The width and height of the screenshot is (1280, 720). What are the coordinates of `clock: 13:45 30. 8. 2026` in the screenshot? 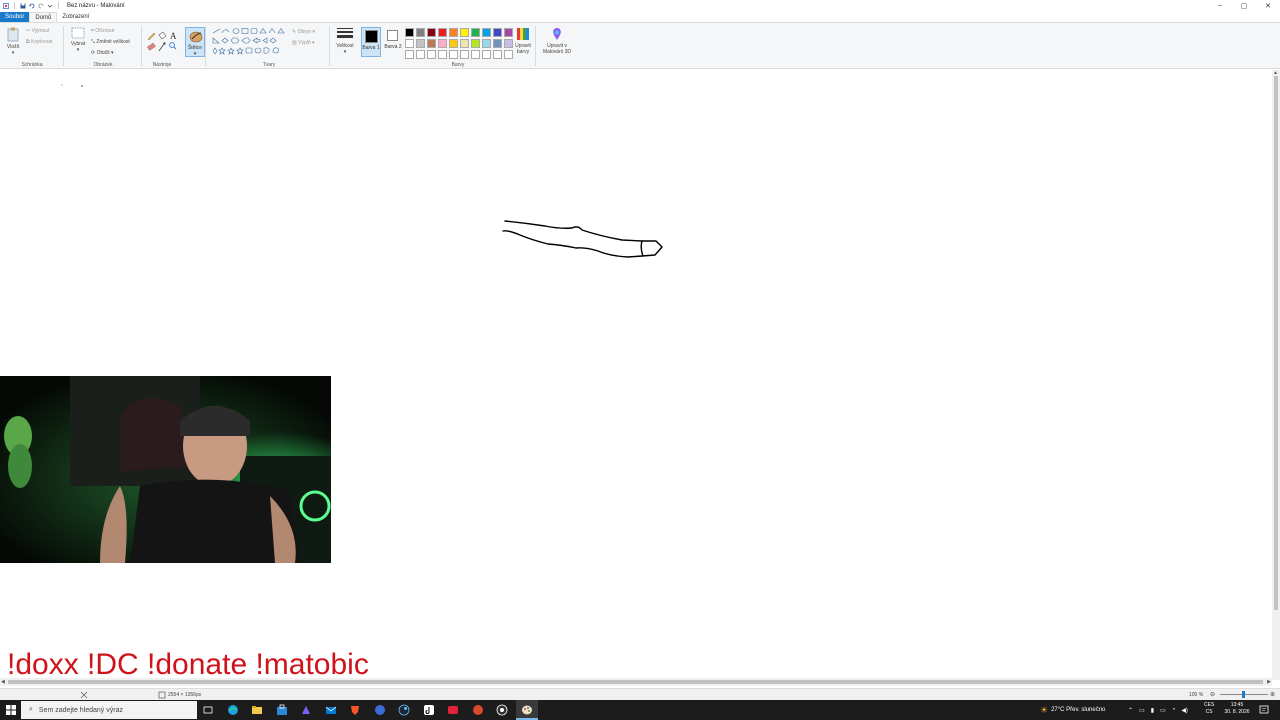 It's located at (1237, 709).